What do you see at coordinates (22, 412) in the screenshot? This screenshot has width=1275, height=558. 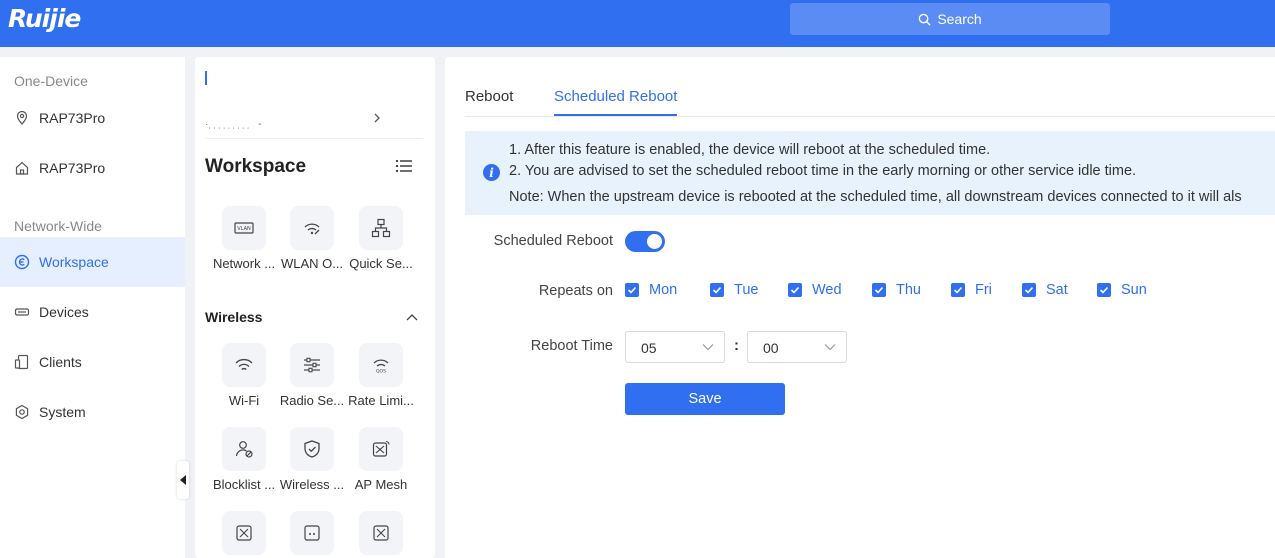 I see `system-icon` at bounding box center [22, 412].